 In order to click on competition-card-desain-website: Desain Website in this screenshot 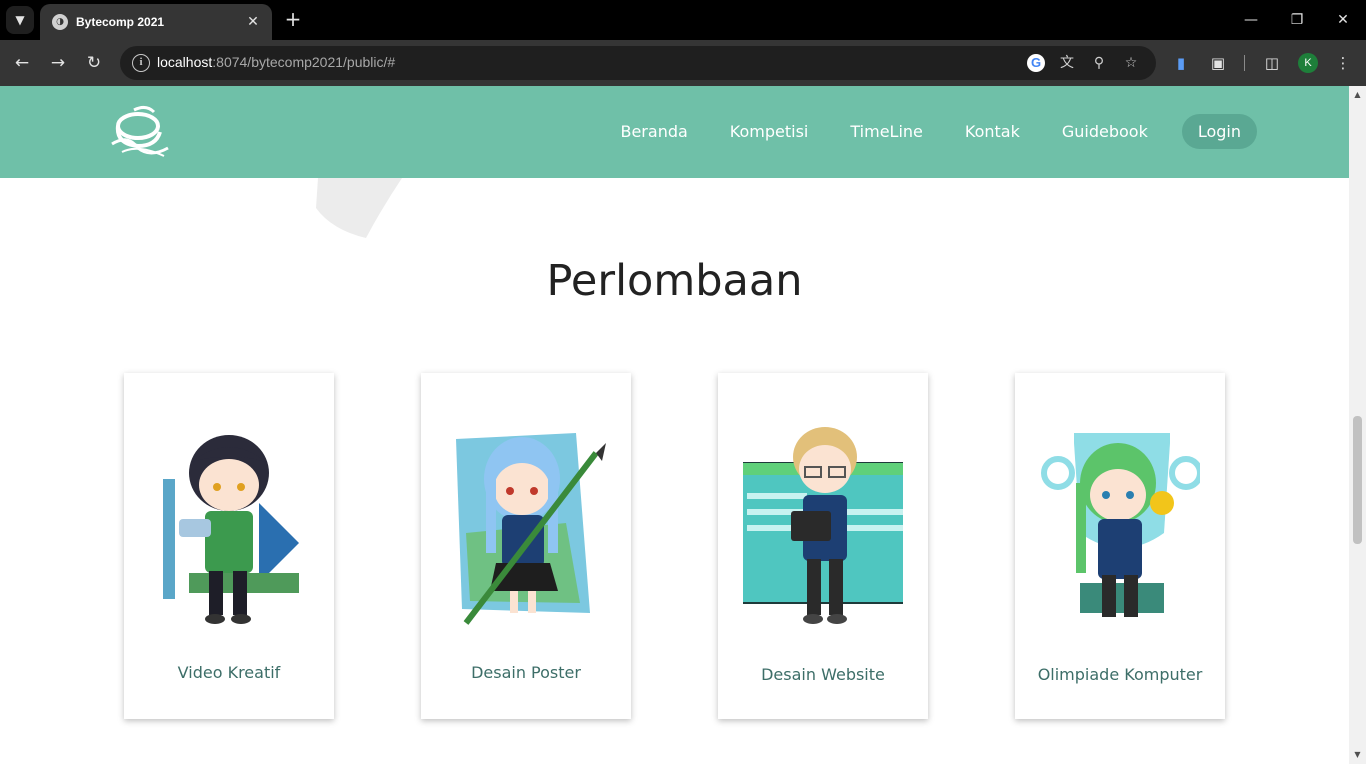, I will do `click(823, 546)`.